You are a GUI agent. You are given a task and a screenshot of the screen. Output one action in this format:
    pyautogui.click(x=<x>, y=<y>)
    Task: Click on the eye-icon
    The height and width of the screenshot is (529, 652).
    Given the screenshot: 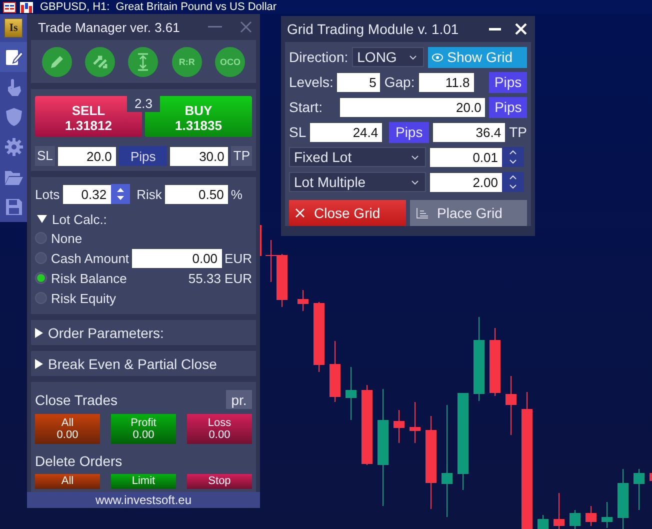 What is the action you would take?
    pyautogui.click(x=438, y=57)
    